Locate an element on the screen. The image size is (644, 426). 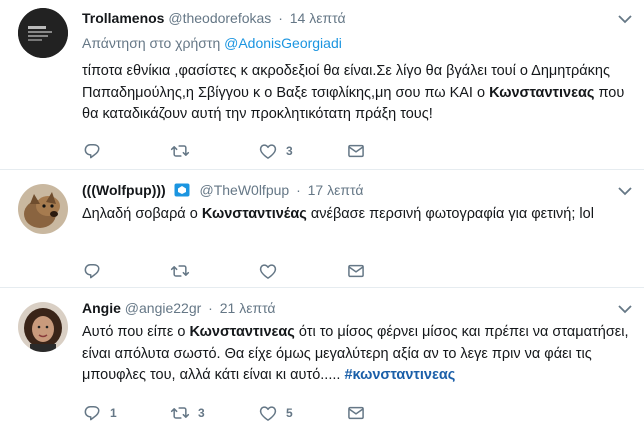
tweet-text-part: Δηλαδή σοβαρά ο is located at coordinates (142, 214).